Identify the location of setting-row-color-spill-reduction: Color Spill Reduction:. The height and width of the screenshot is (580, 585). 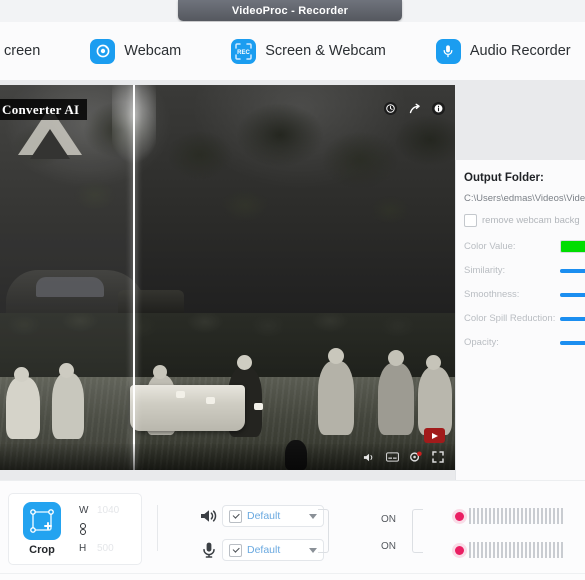
(524, 318).